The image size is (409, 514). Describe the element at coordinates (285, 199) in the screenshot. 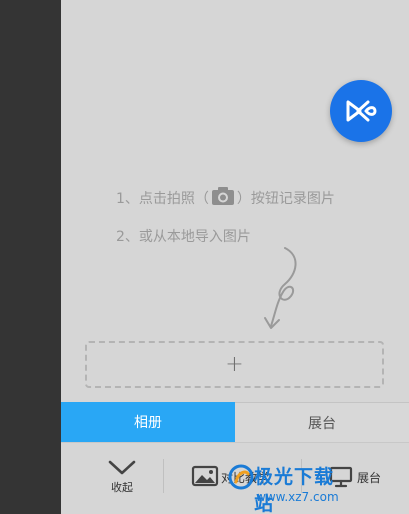

I see `instruction-step-1-after: ）按钮记录图片` at that location.